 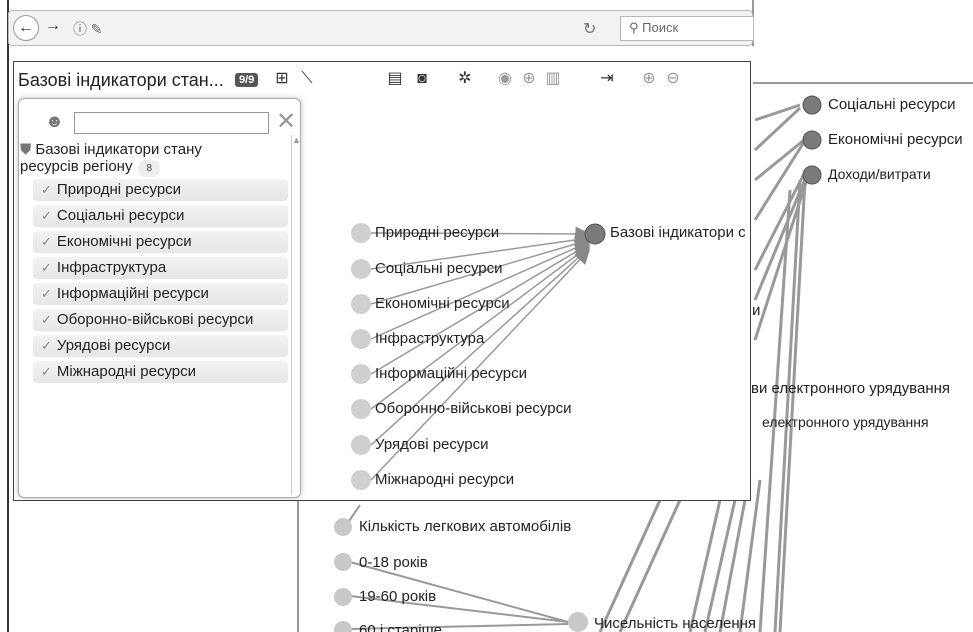 I want to click on tree-item: ✓ Інформаційні ресурси, so click(x=160, y=294).